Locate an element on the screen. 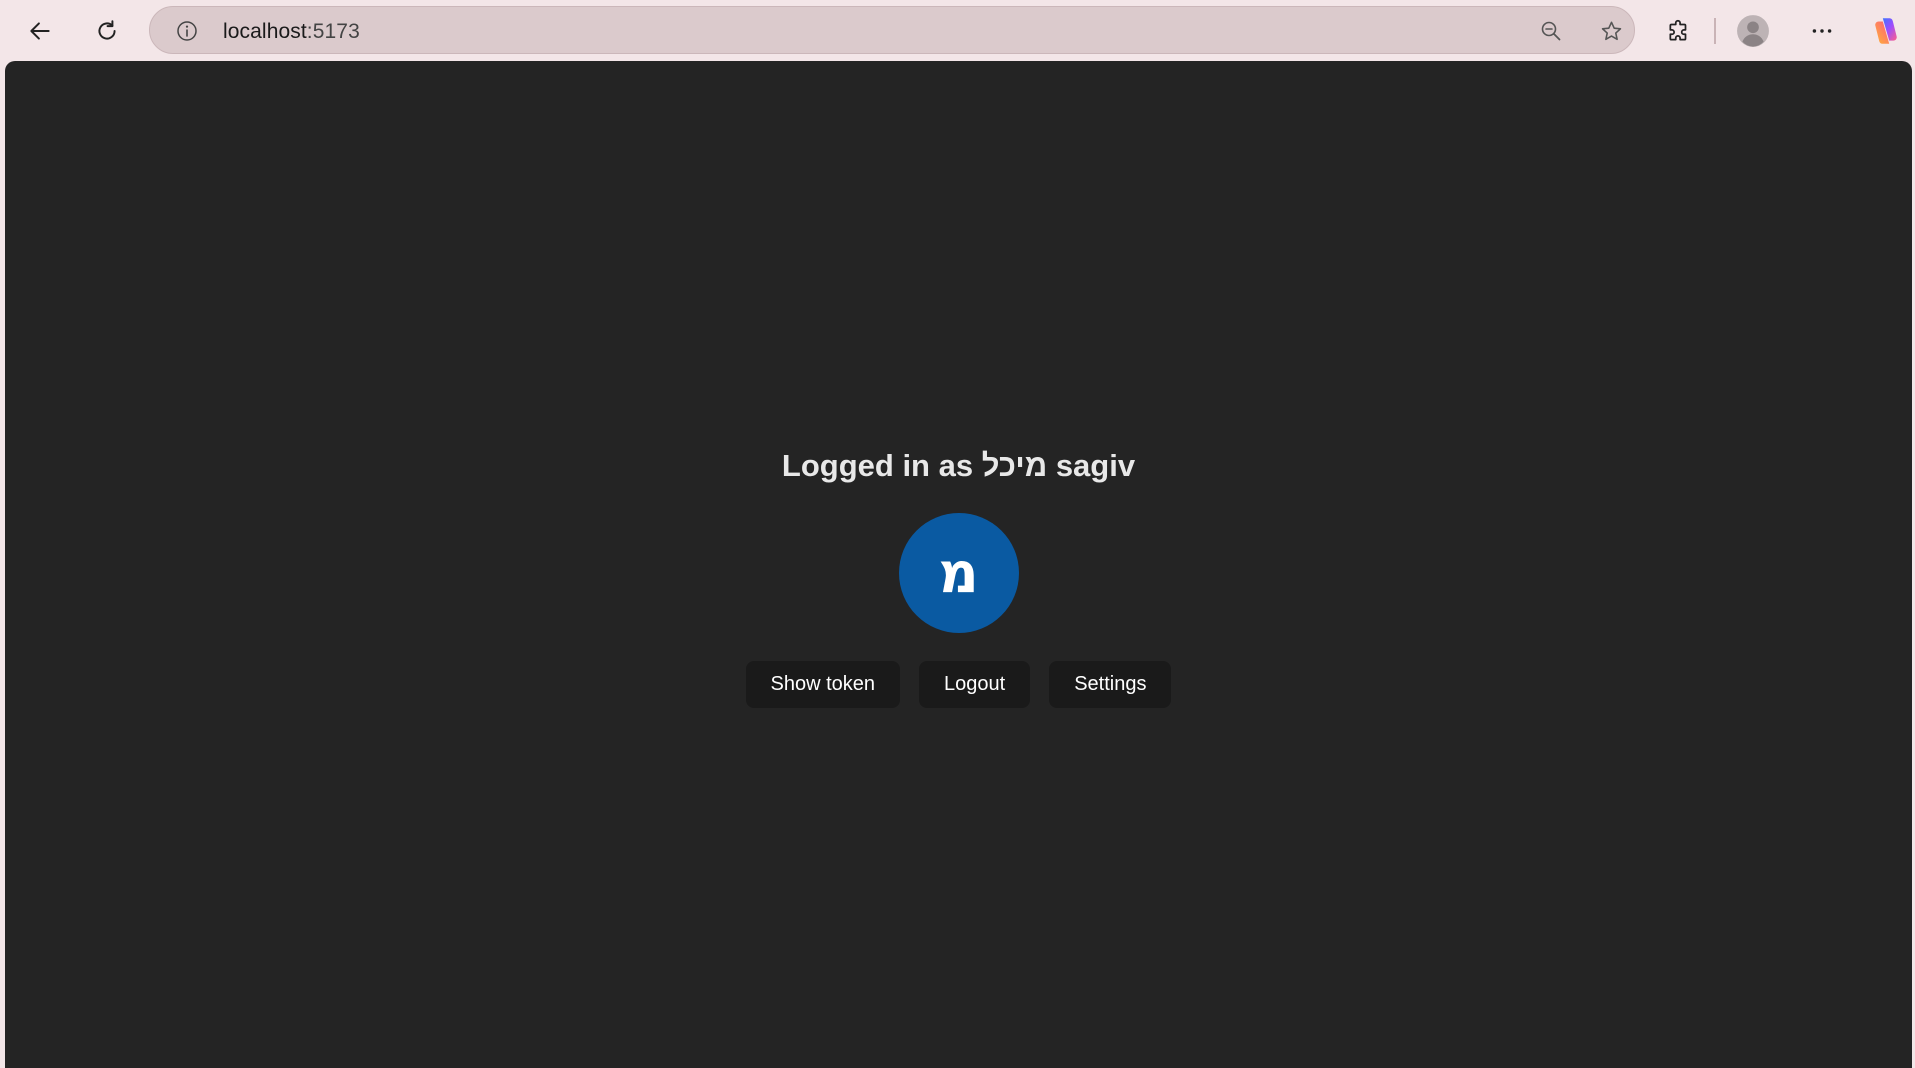 This screenshot has height=1068, width=1915. show-token-button: Show token is located at coordinates (823, 684).